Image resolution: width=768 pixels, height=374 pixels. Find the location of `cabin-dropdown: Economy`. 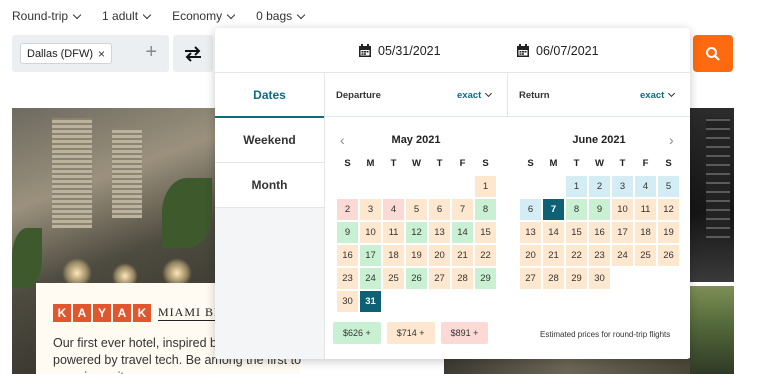

cabin-dropdown: Economy is located at coordinates (204, 16).